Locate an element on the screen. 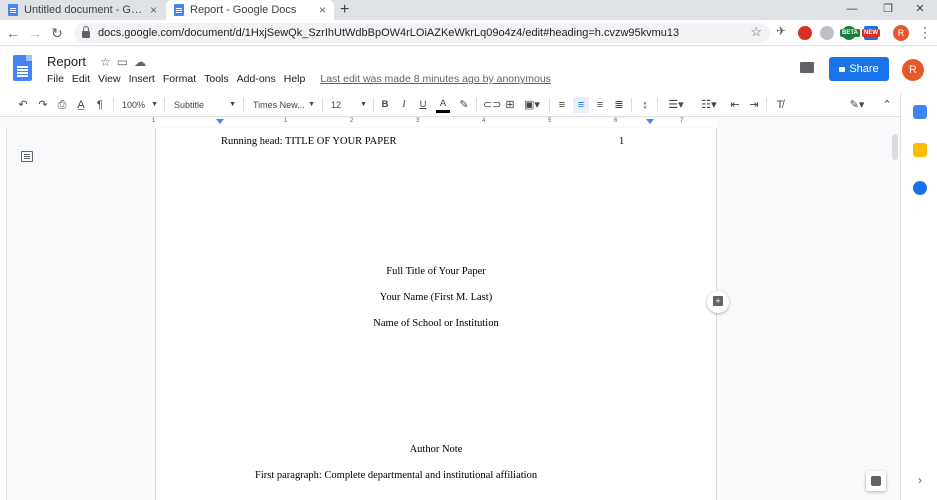 The width and height of the screenshot is (937, 500). institution-name: Name of School or Institution is located at coordinates (436, 323).